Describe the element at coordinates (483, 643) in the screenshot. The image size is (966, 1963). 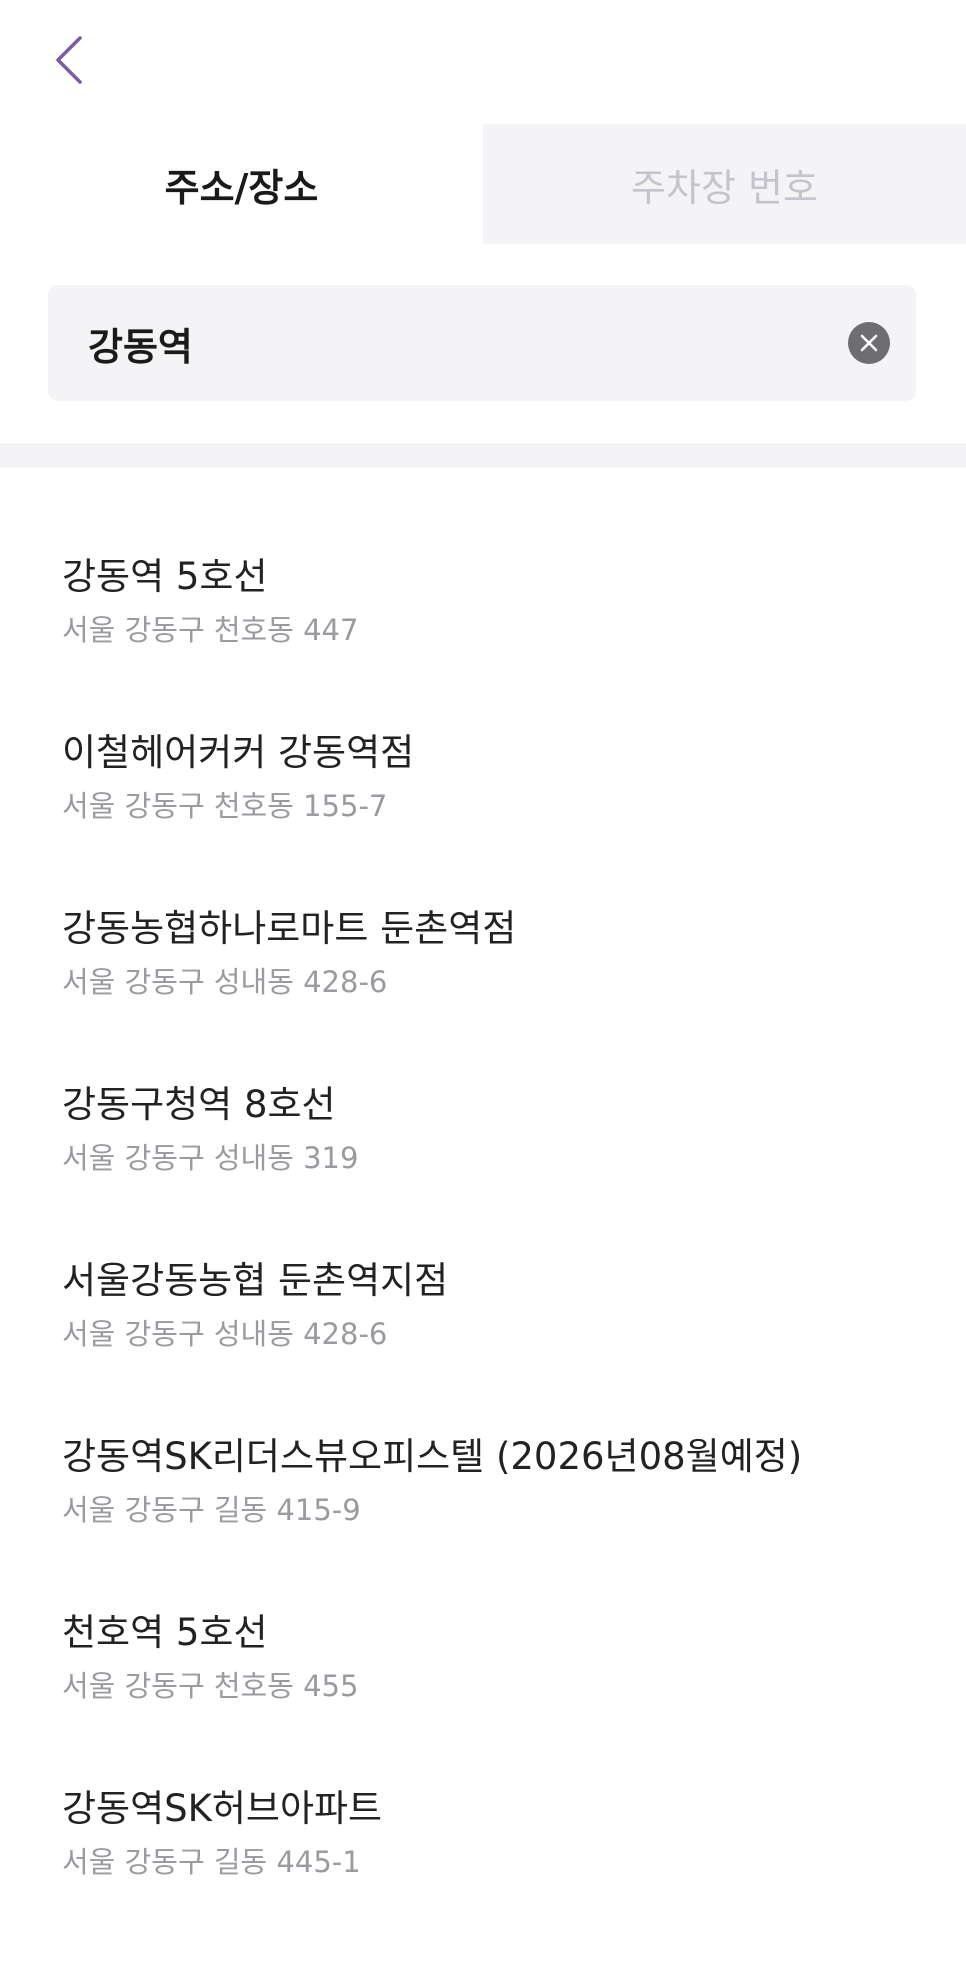
I see `result-item: 강동역 5호선 서울 강동구 천호동 447` at that location.